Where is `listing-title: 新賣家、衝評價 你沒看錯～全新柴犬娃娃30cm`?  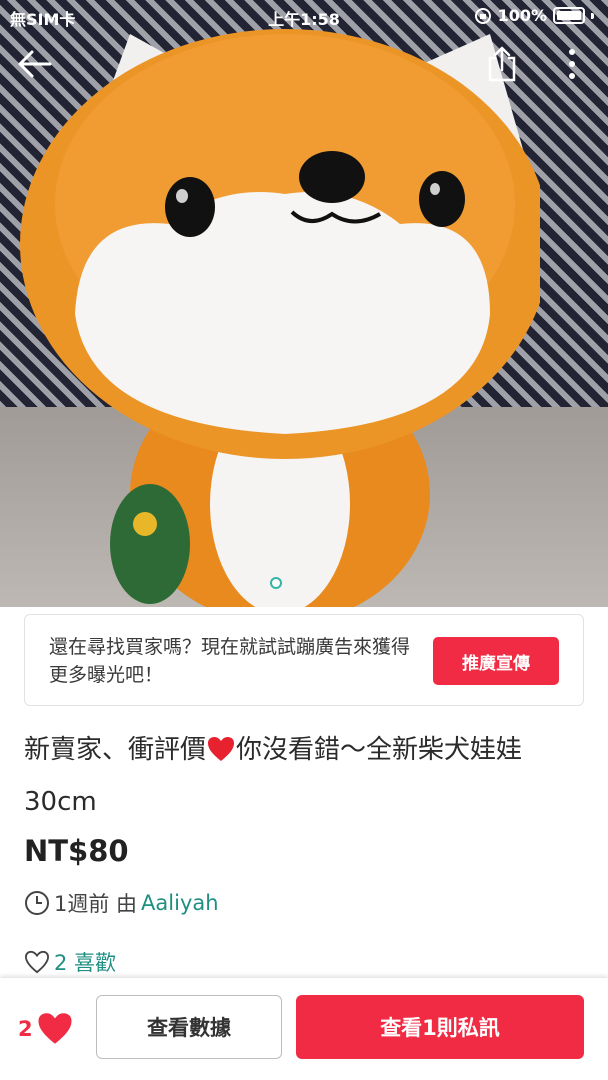 listing-title: 新賣家、衝評價 你沒看錯～全新柴犬娃娃30cm is located at coordinates (304, 776).